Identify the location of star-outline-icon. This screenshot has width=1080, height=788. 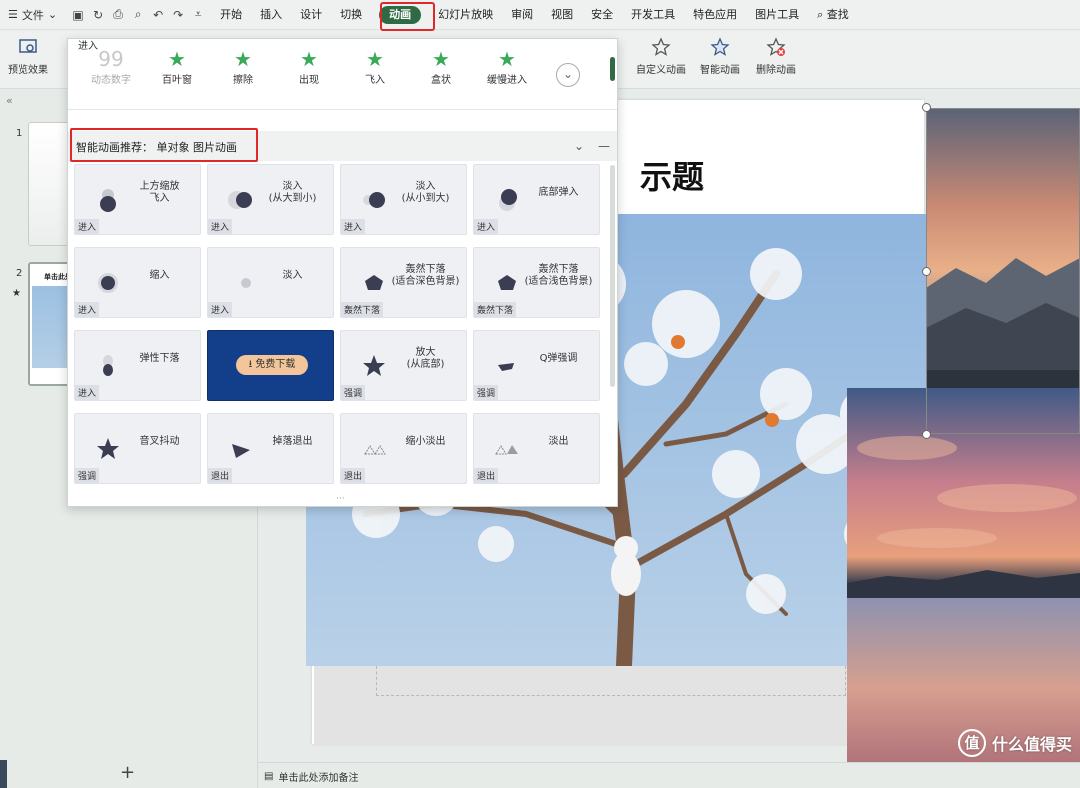
(661, 46).